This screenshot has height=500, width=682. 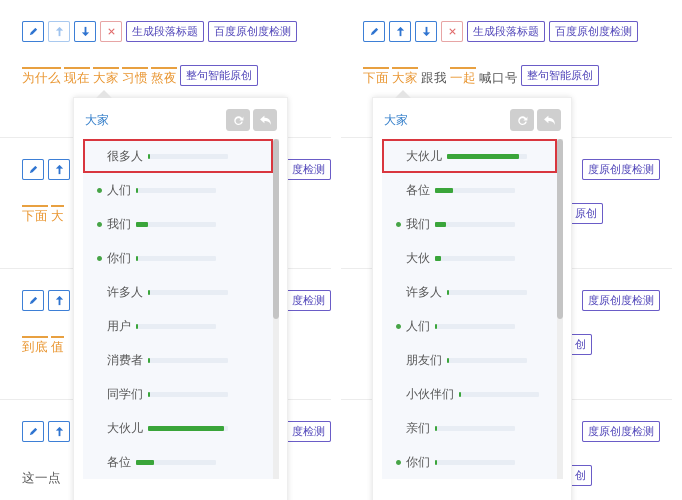 I want to click on synonym-item: 同学们, so click(x=178, y=394).